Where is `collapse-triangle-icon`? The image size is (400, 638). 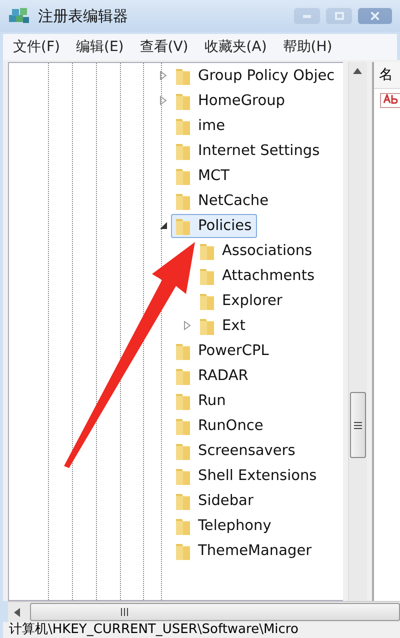
collapse-triangle-icon is located at coordinates (163, 225).